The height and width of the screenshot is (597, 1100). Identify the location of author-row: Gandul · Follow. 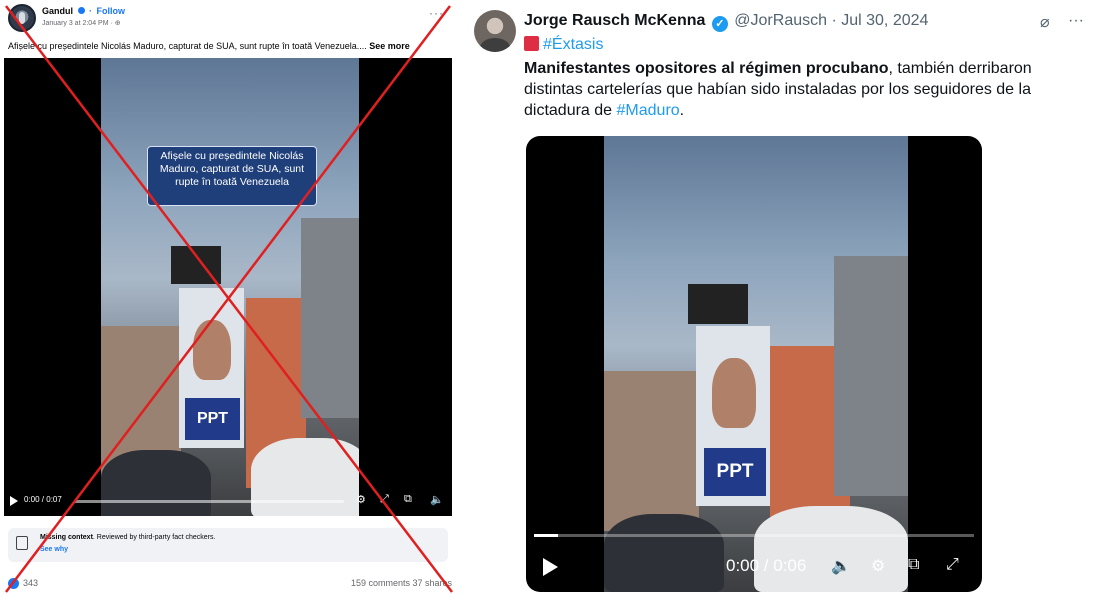
(83, 11).